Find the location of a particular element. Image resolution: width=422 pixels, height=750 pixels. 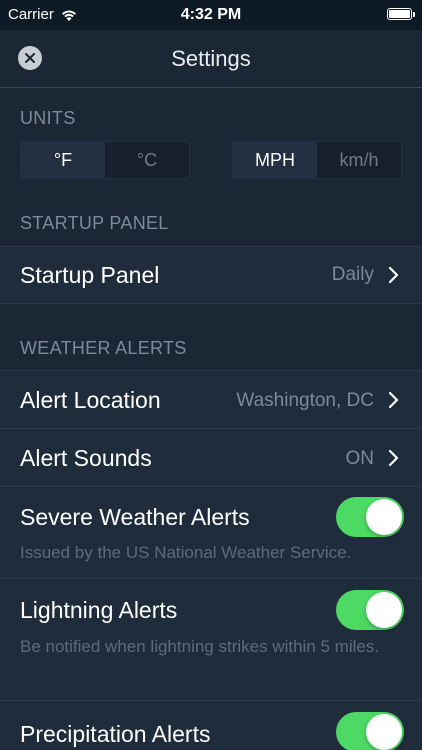

alert-sounds-value: ON is located at coordinates (360, 458).